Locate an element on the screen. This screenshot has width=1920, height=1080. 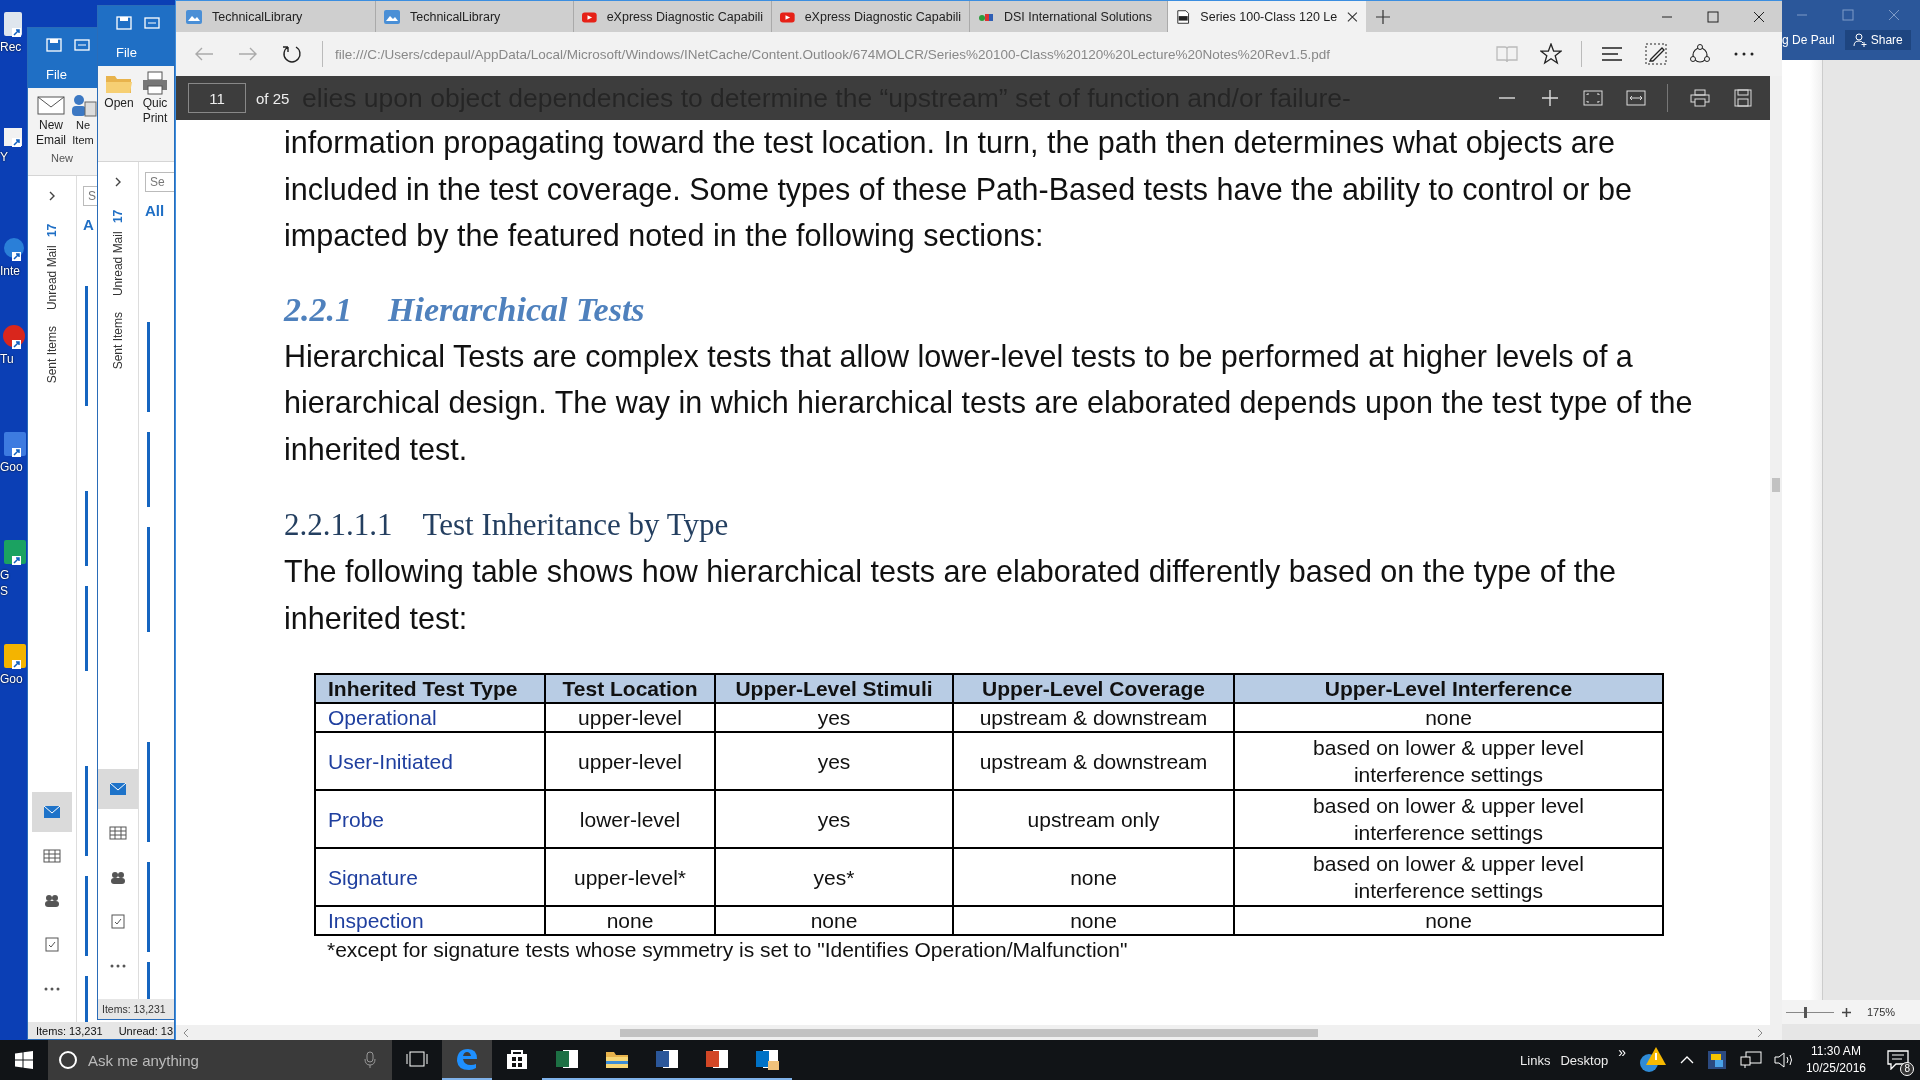
tray-app-icon is located at coordinates (1716, 1060).